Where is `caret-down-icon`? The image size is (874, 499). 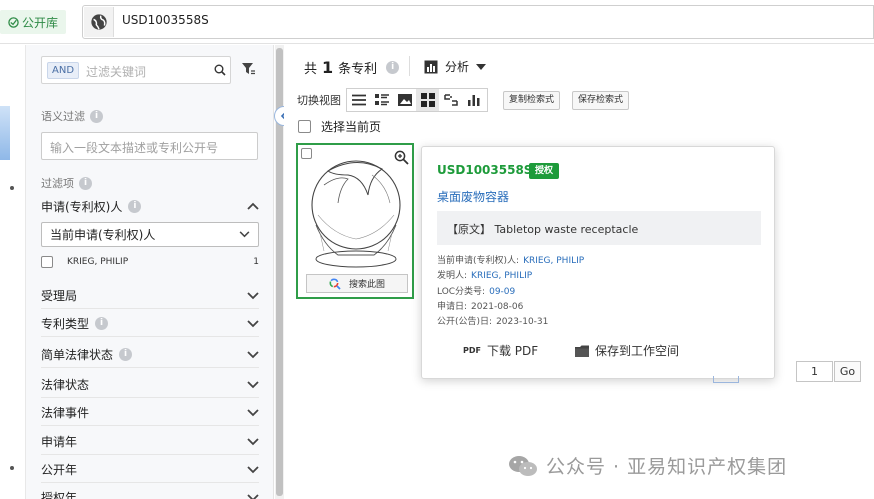 caret-down-icon is located at coordinates (481, 66).